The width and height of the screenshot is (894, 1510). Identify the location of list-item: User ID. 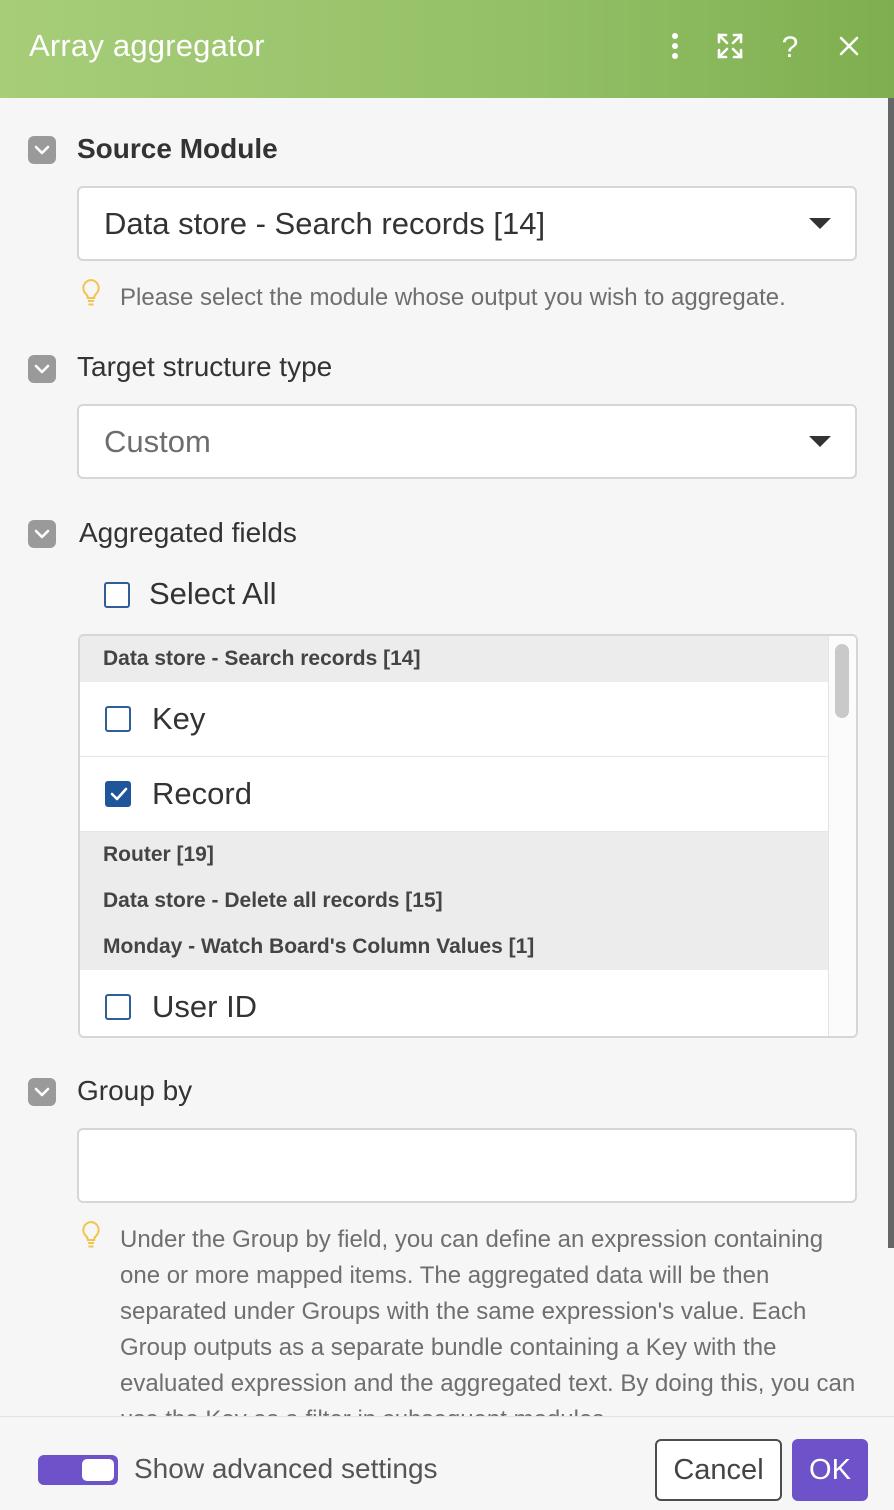
(454, 1003).